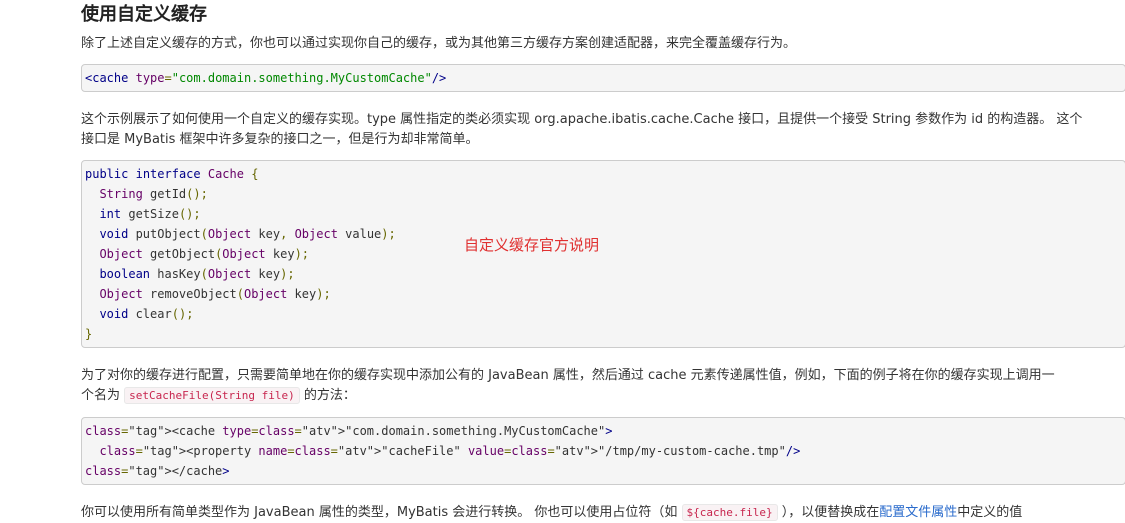  I want to click on code-line: boolean hasKey(Object key);, so click(197, 274).